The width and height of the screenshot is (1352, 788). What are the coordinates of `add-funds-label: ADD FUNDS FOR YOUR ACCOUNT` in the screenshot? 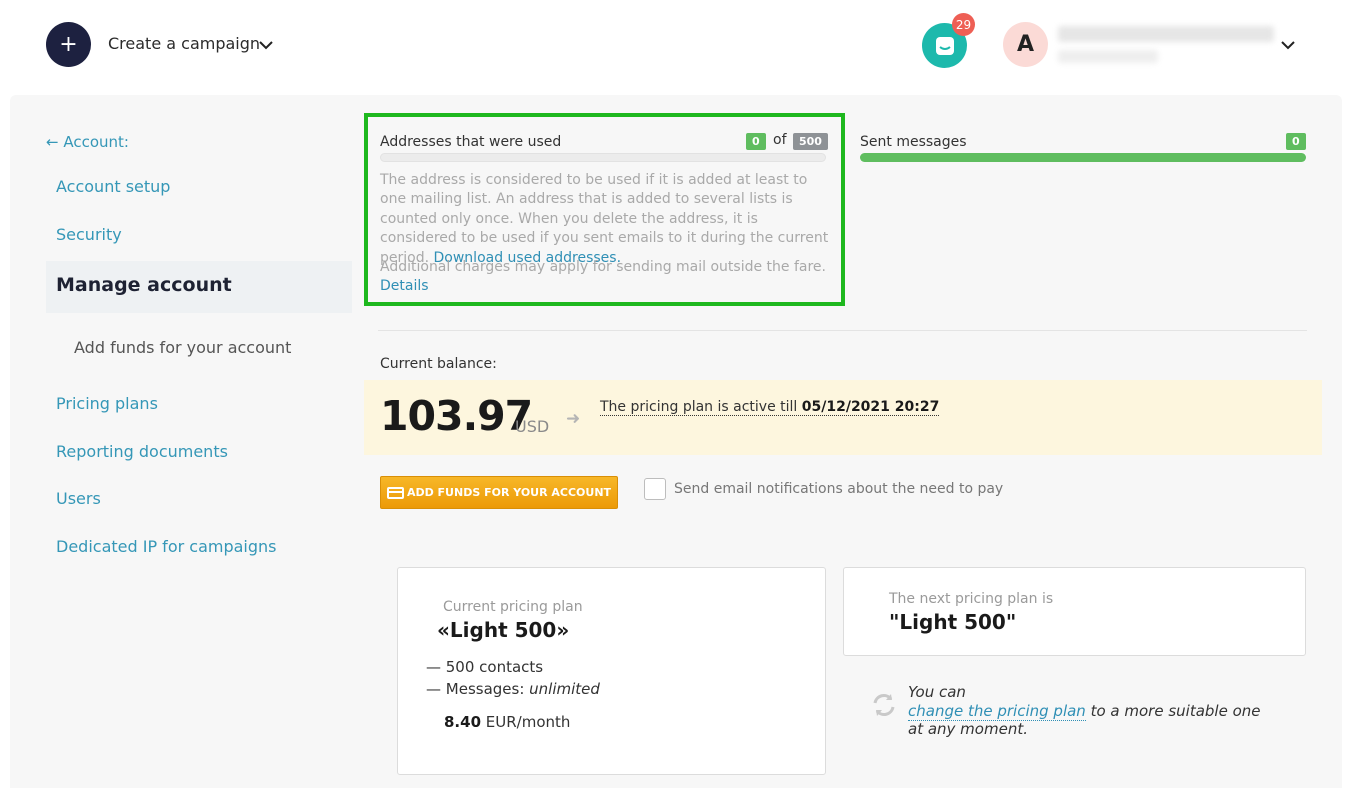 It's located at (509, 492).